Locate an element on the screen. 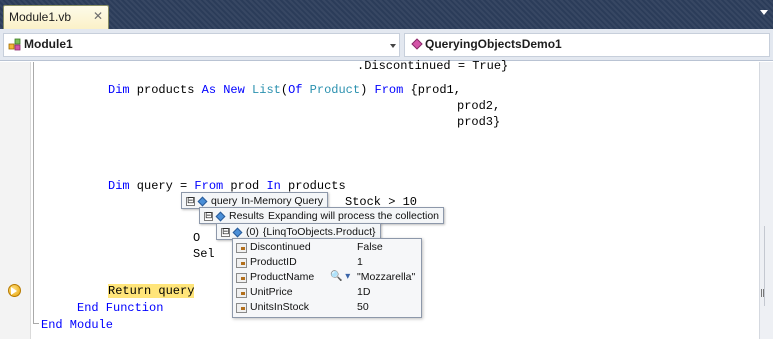  property-name: ProductID is located at coordinates (273, 262).